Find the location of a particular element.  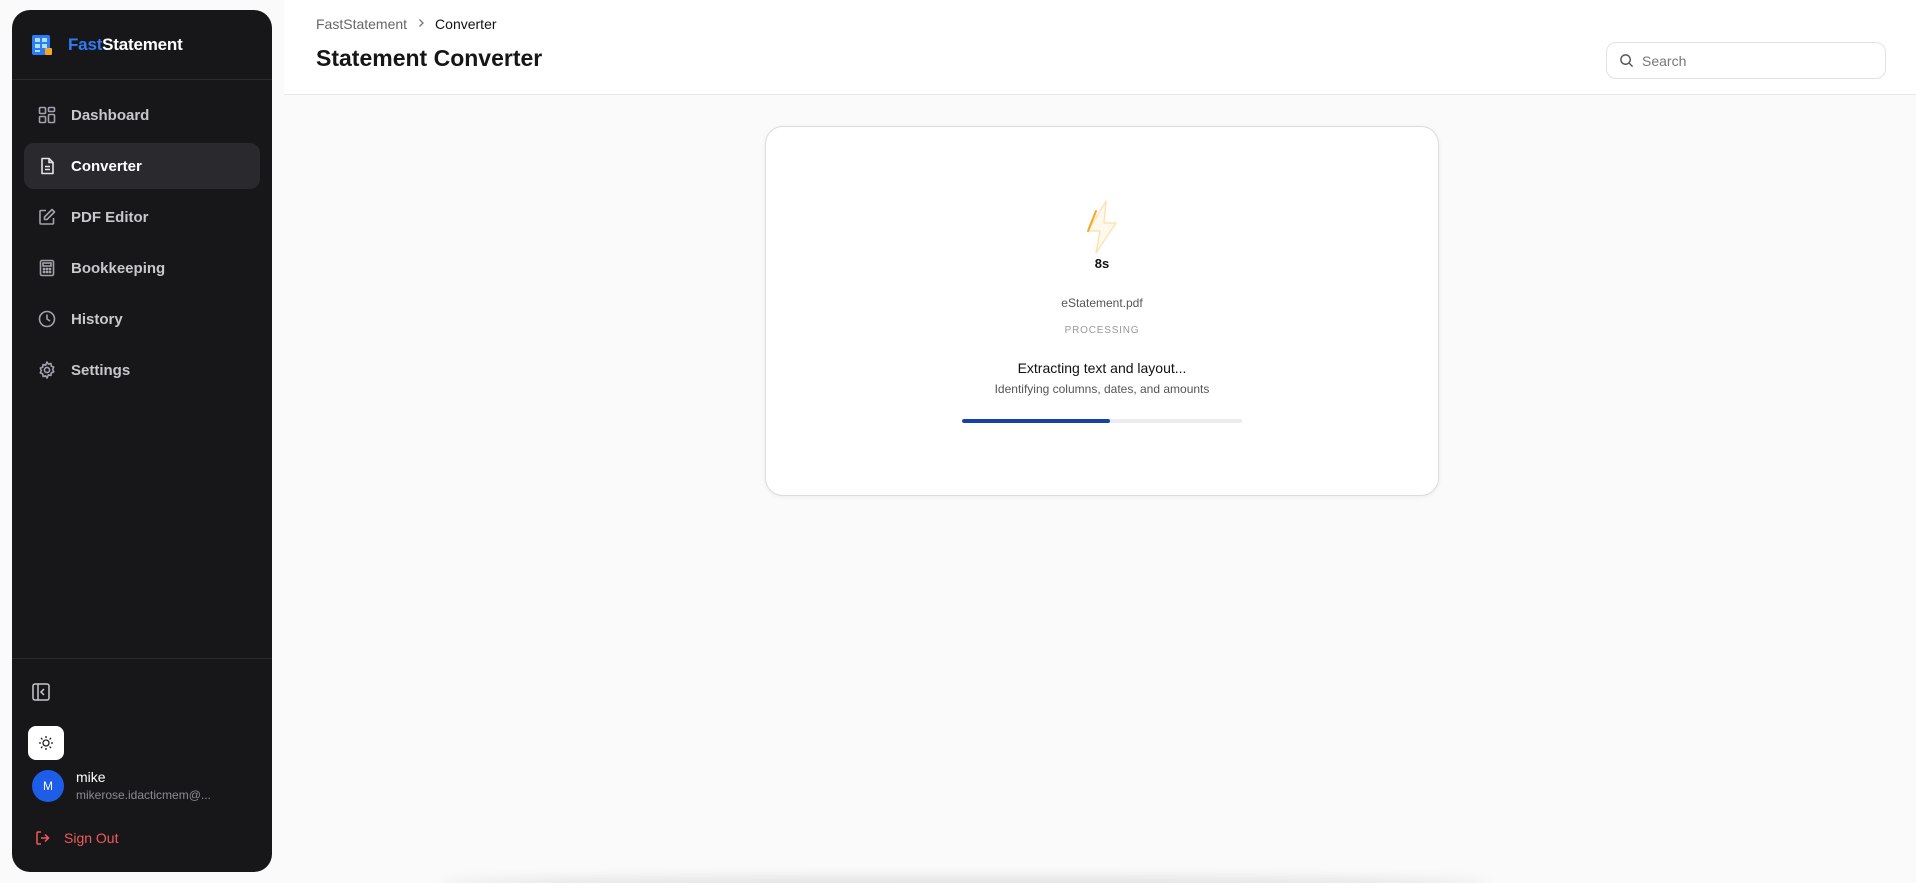

user-name: mike is located at coordinates (91, 777).